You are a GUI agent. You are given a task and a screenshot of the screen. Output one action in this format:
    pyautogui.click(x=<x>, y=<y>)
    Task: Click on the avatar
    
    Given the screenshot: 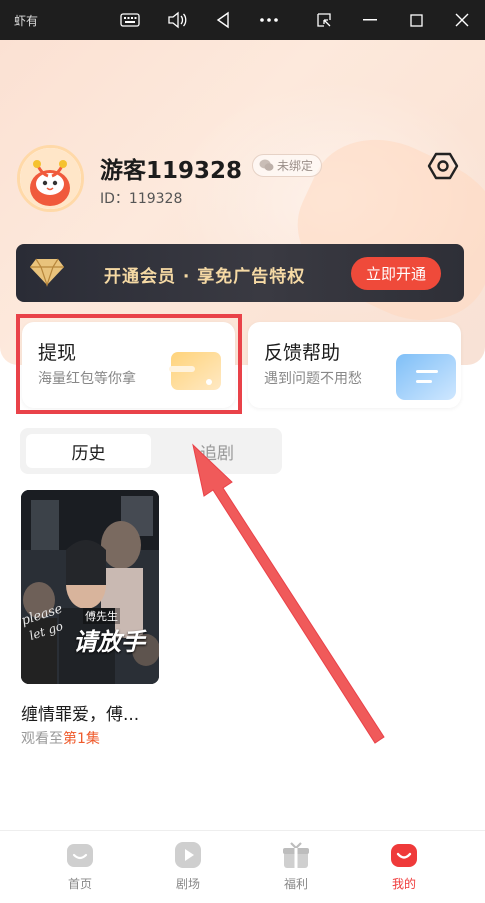 What is the action you would take?
    pyautogui.click(x=50, y=178)
    